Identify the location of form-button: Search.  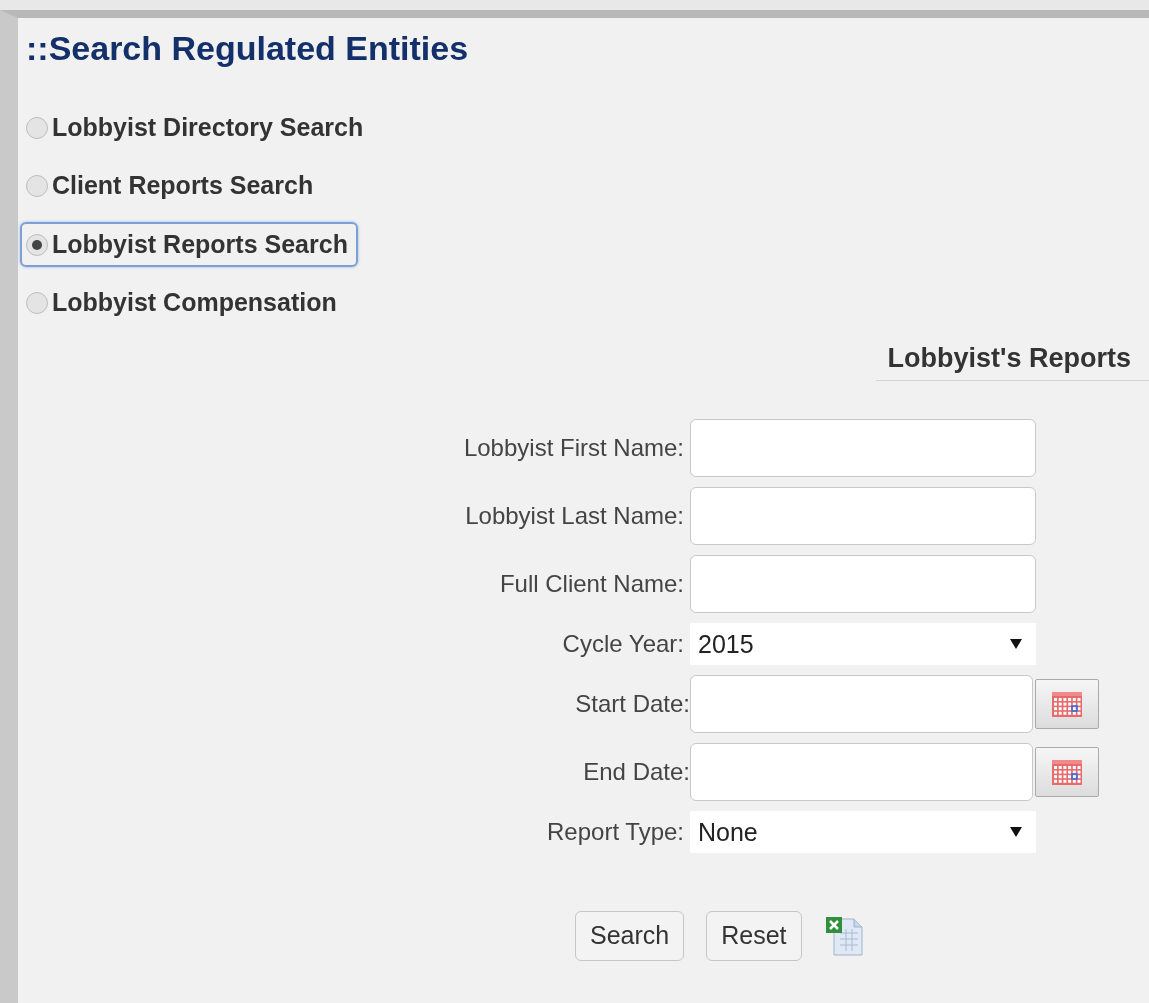
(630, 936).